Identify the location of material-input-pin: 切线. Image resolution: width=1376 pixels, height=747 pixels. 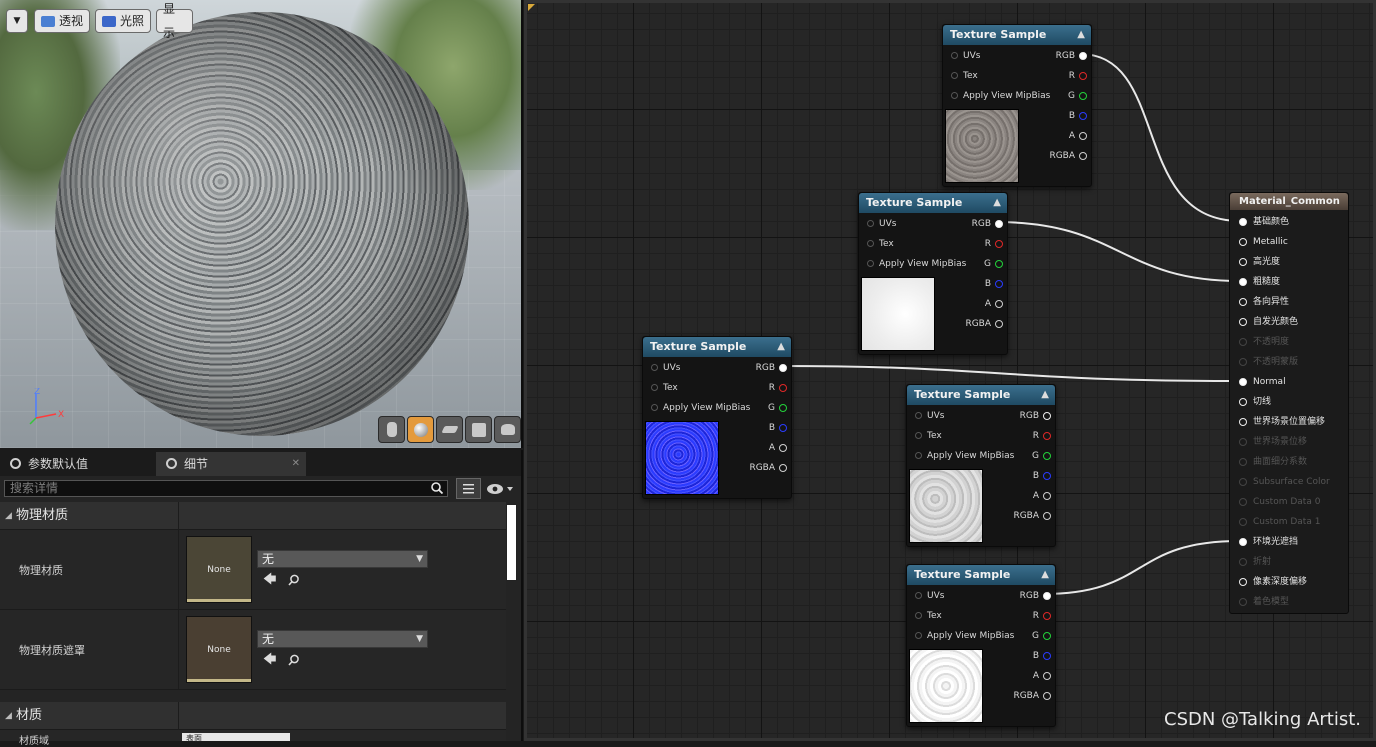
(1255, 402).